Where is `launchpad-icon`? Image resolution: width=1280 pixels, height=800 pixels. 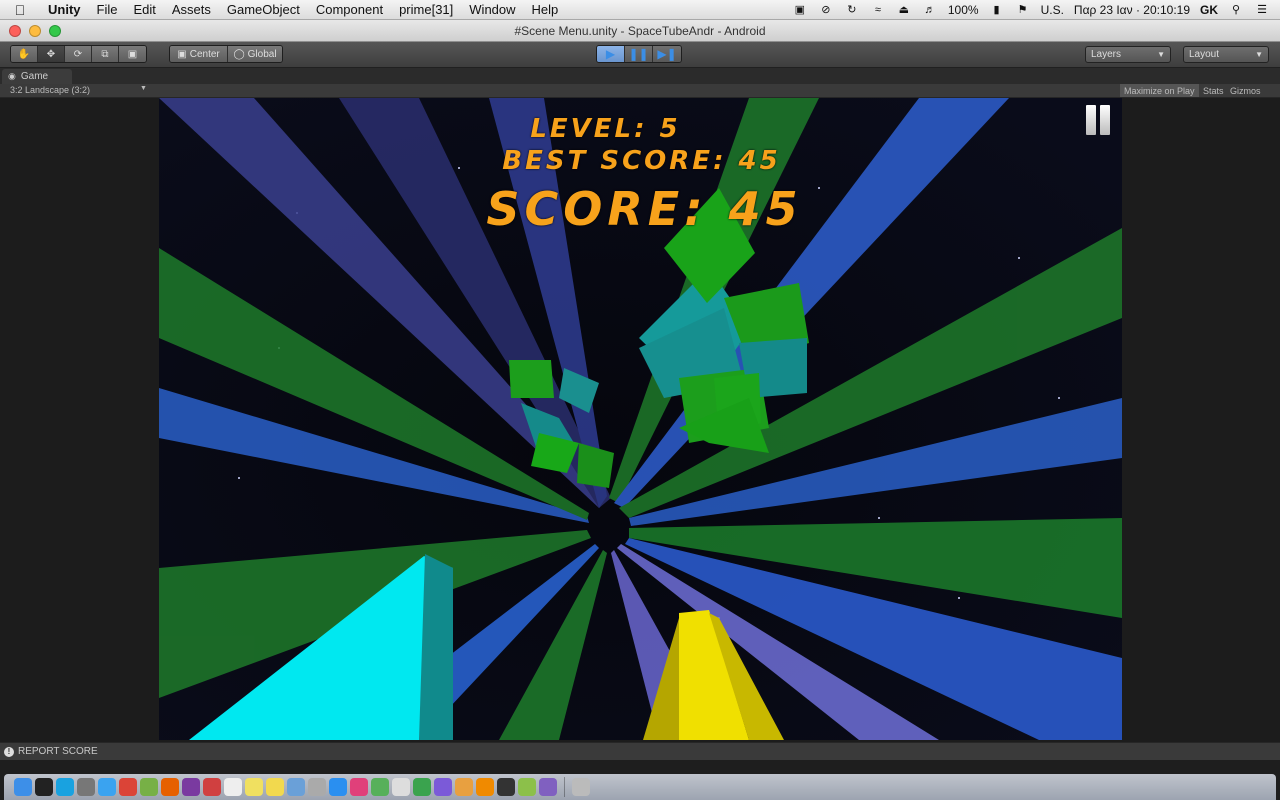
launchpad-icon is located at coordinates (317, 787).